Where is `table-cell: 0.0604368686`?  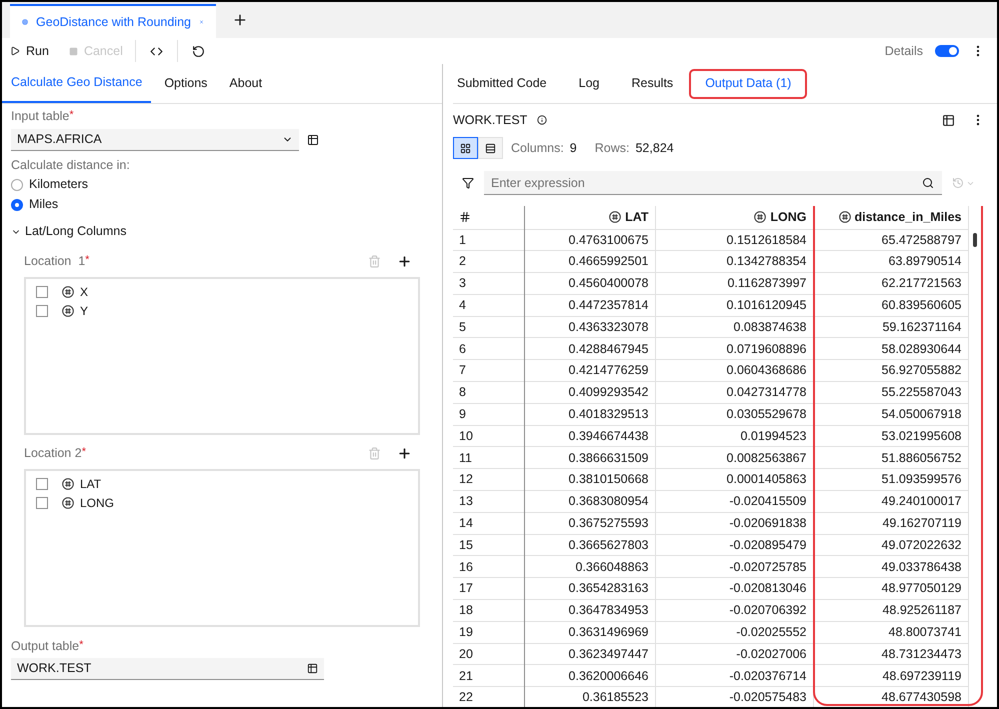
table-cell: 0.0604368686 is located at coordinates (734, 371).